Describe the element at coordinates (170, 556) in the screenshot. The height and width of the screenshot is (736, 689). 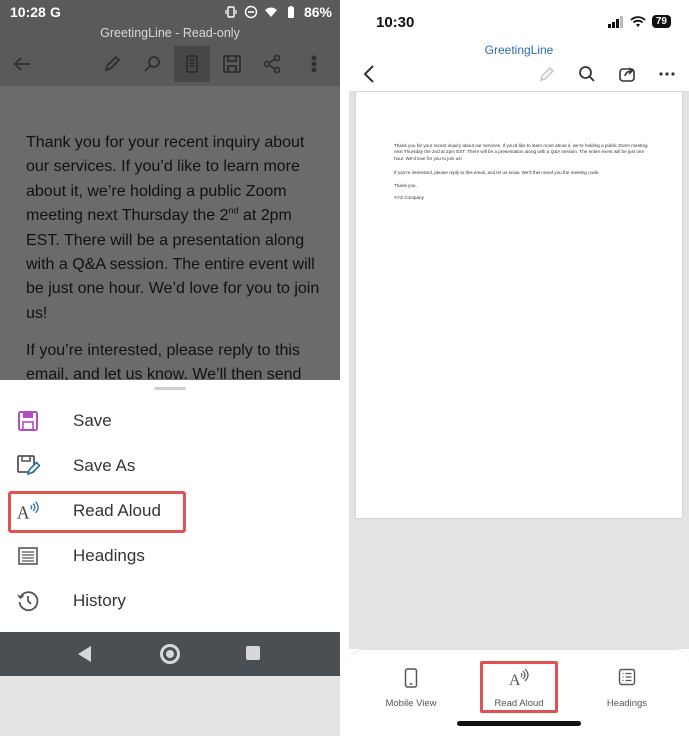
I see `menu-item-headings: Headings` at that location.